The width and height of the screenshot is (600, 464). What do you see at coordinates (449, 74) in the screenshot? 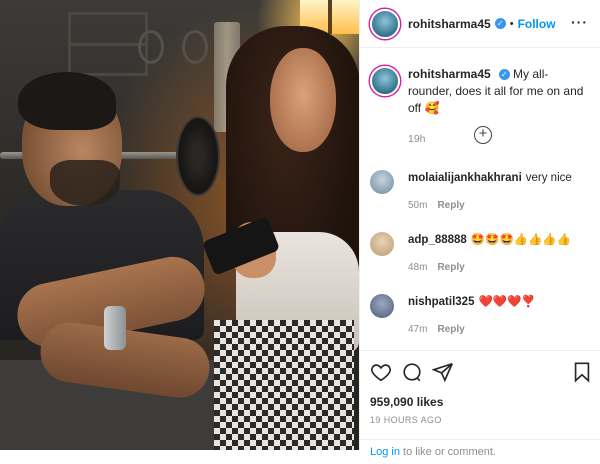
I see `caption-username: rohitsharma45` at bounding box center [449, 74].